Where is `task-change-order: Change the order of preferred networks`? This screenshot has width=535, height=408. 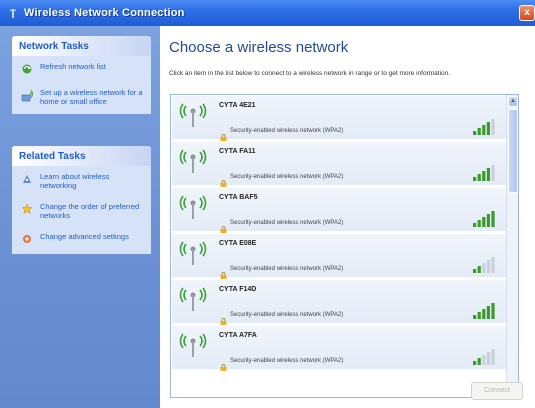
task-change-order: Change the order of preferred networks is located at coordinates (82, 211).